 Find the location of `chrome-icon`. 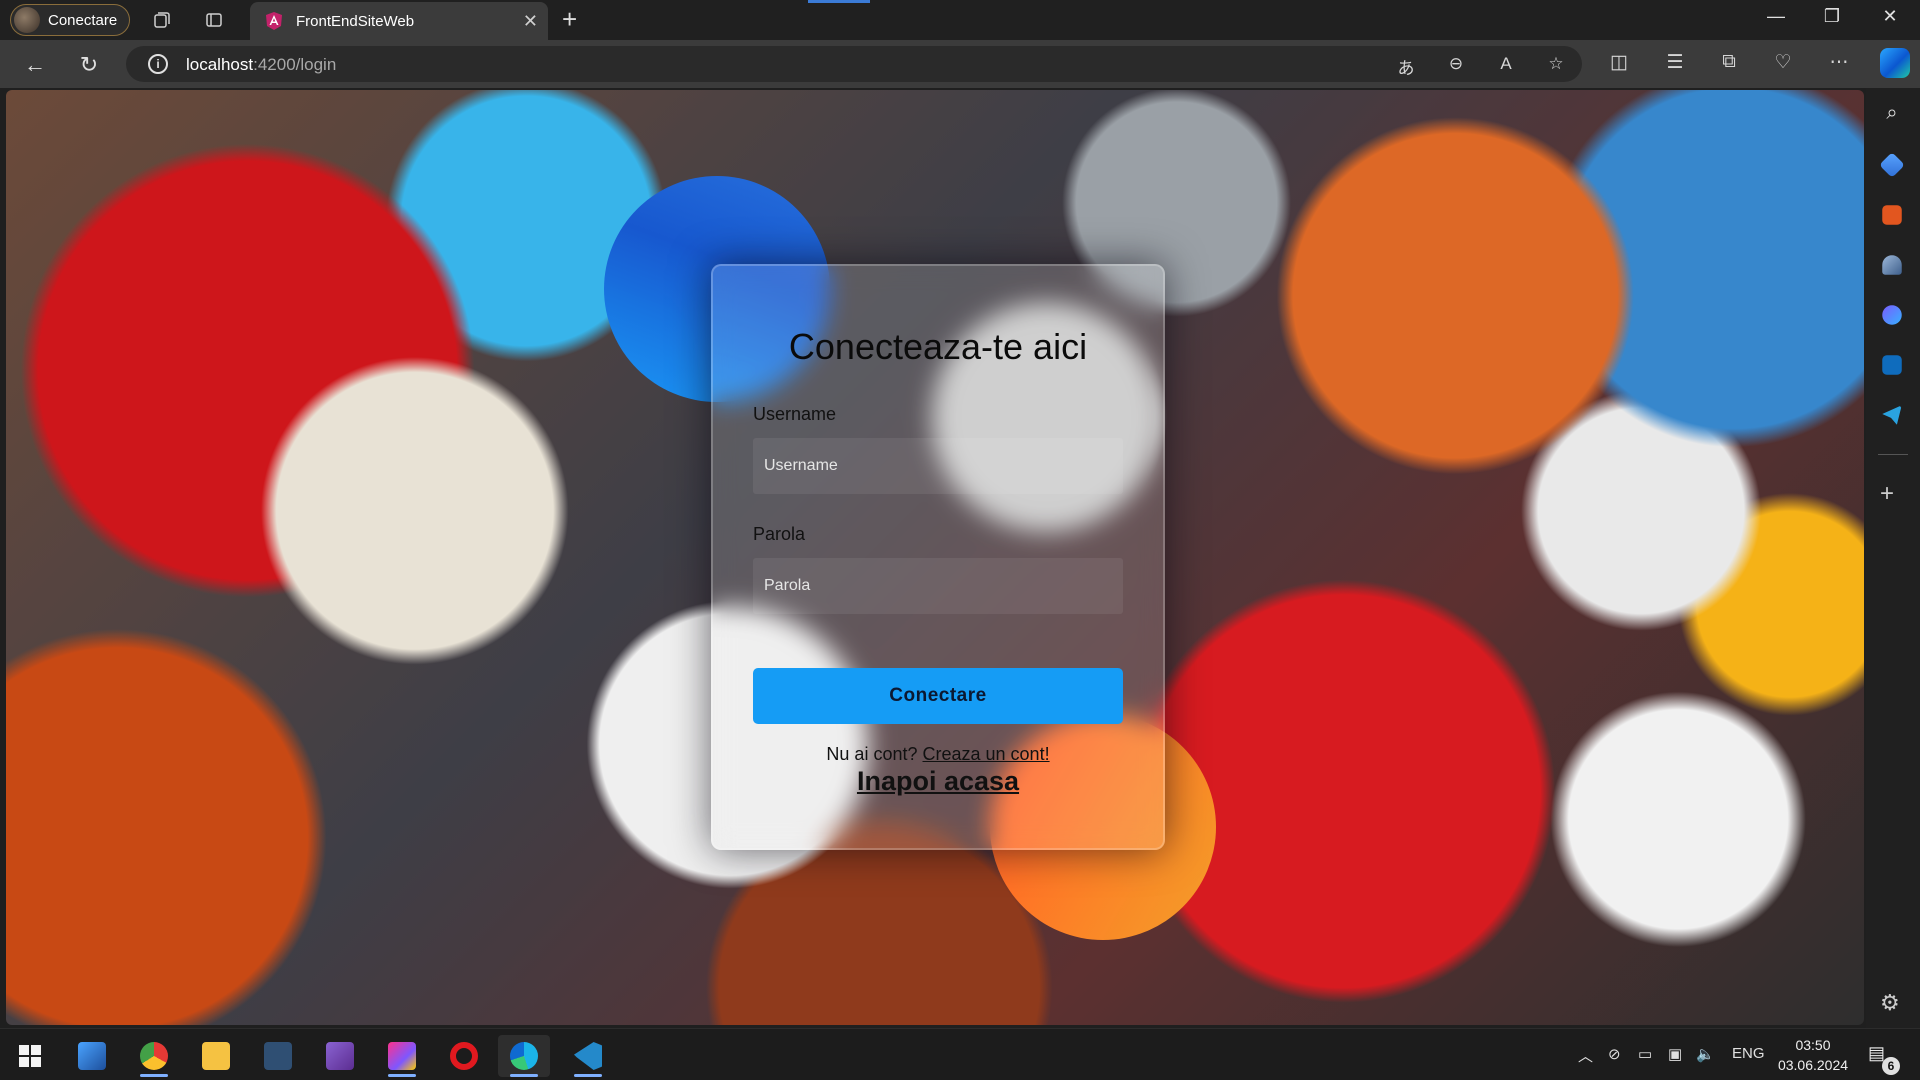

chrome-icon is located at coordinates (154, 1056).